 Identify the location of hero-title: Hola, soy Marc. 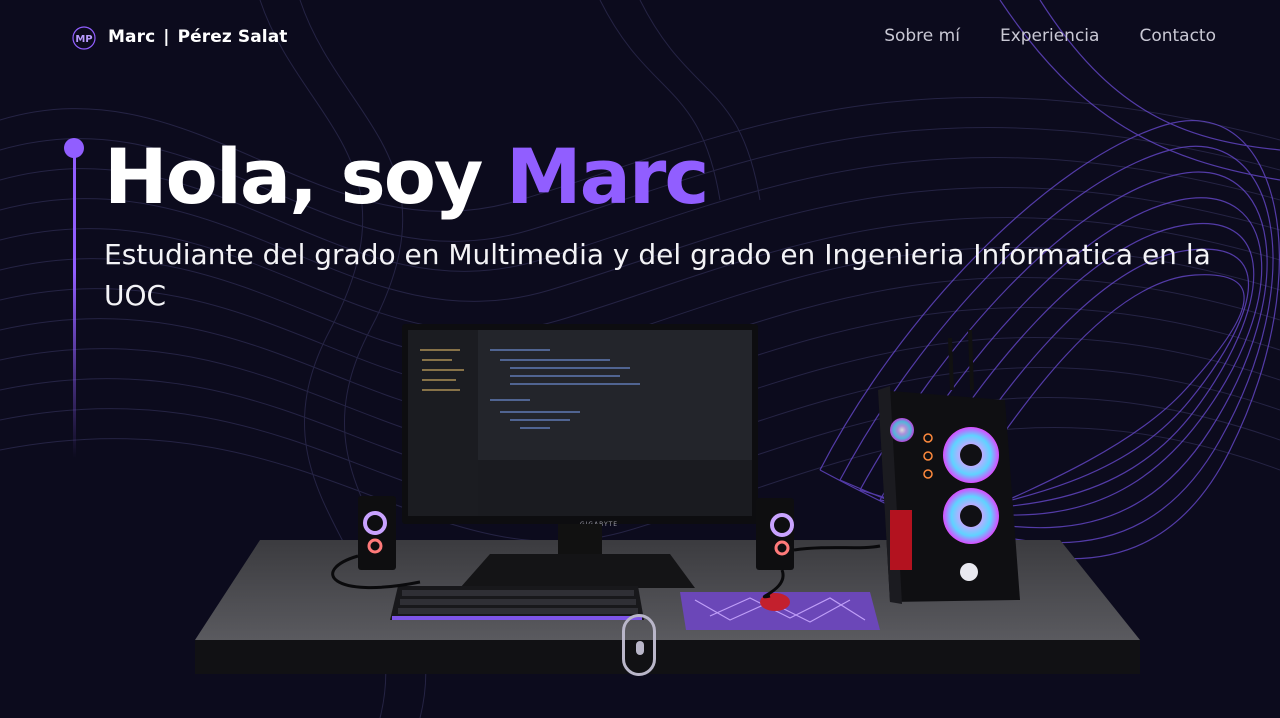
(406, 177).